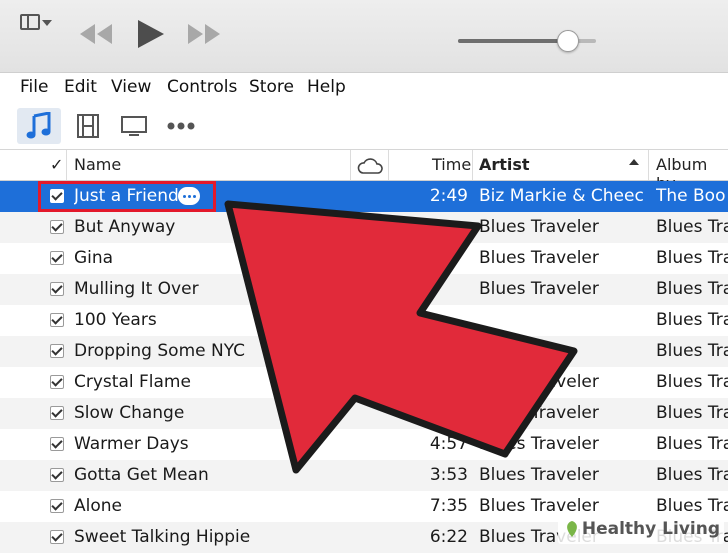  Describe the element at coordinates (451, 164) in the screenshot. I see `header-time: Time` at that location.